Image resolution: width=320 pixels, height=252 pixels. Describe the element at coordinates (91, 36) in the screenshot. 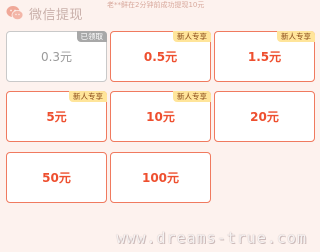

I see `claimed-tag: 已领取` at that location.